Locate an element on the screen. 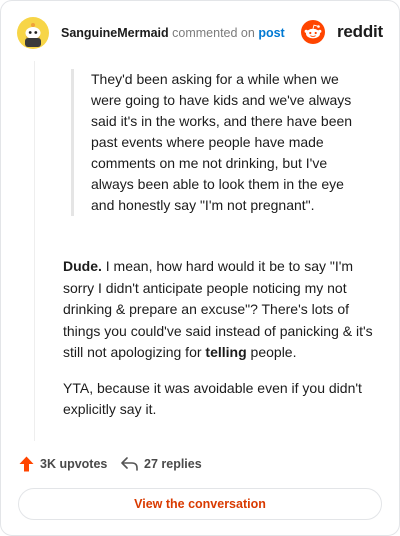 Image resolution: width=400 pixels, height=536 pixels. username-link: SanguineMermaid is located at coordinates (115, 33).